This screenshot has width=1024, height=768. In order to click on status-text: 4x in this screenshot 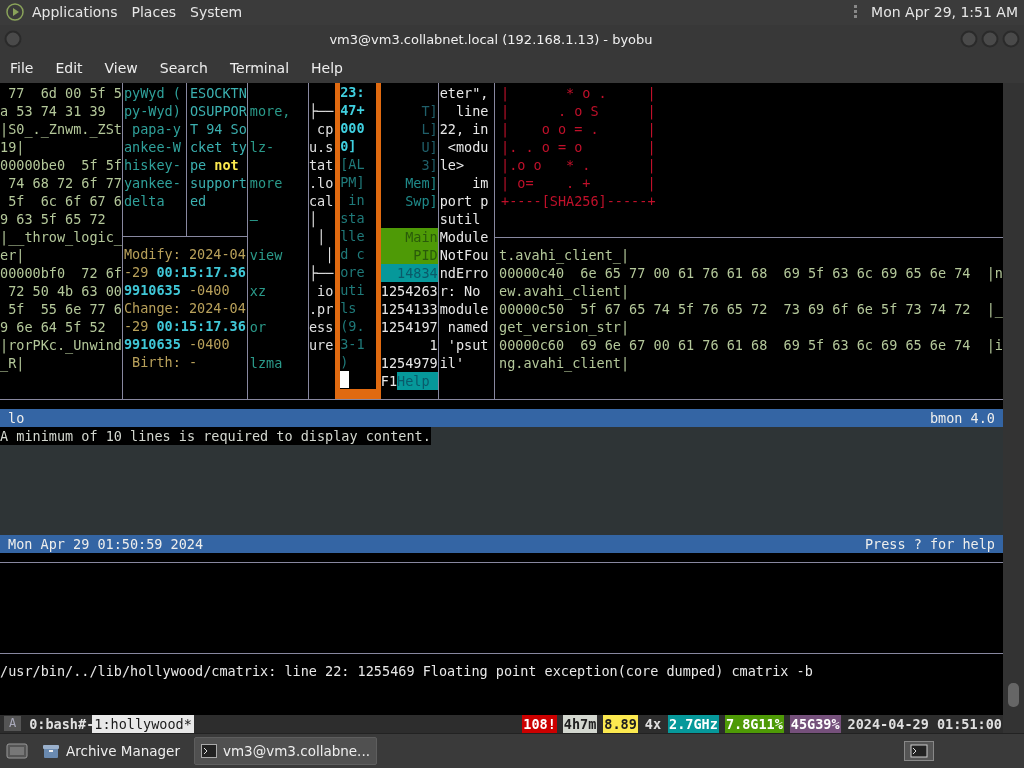, I will do `click(653, 723)`.